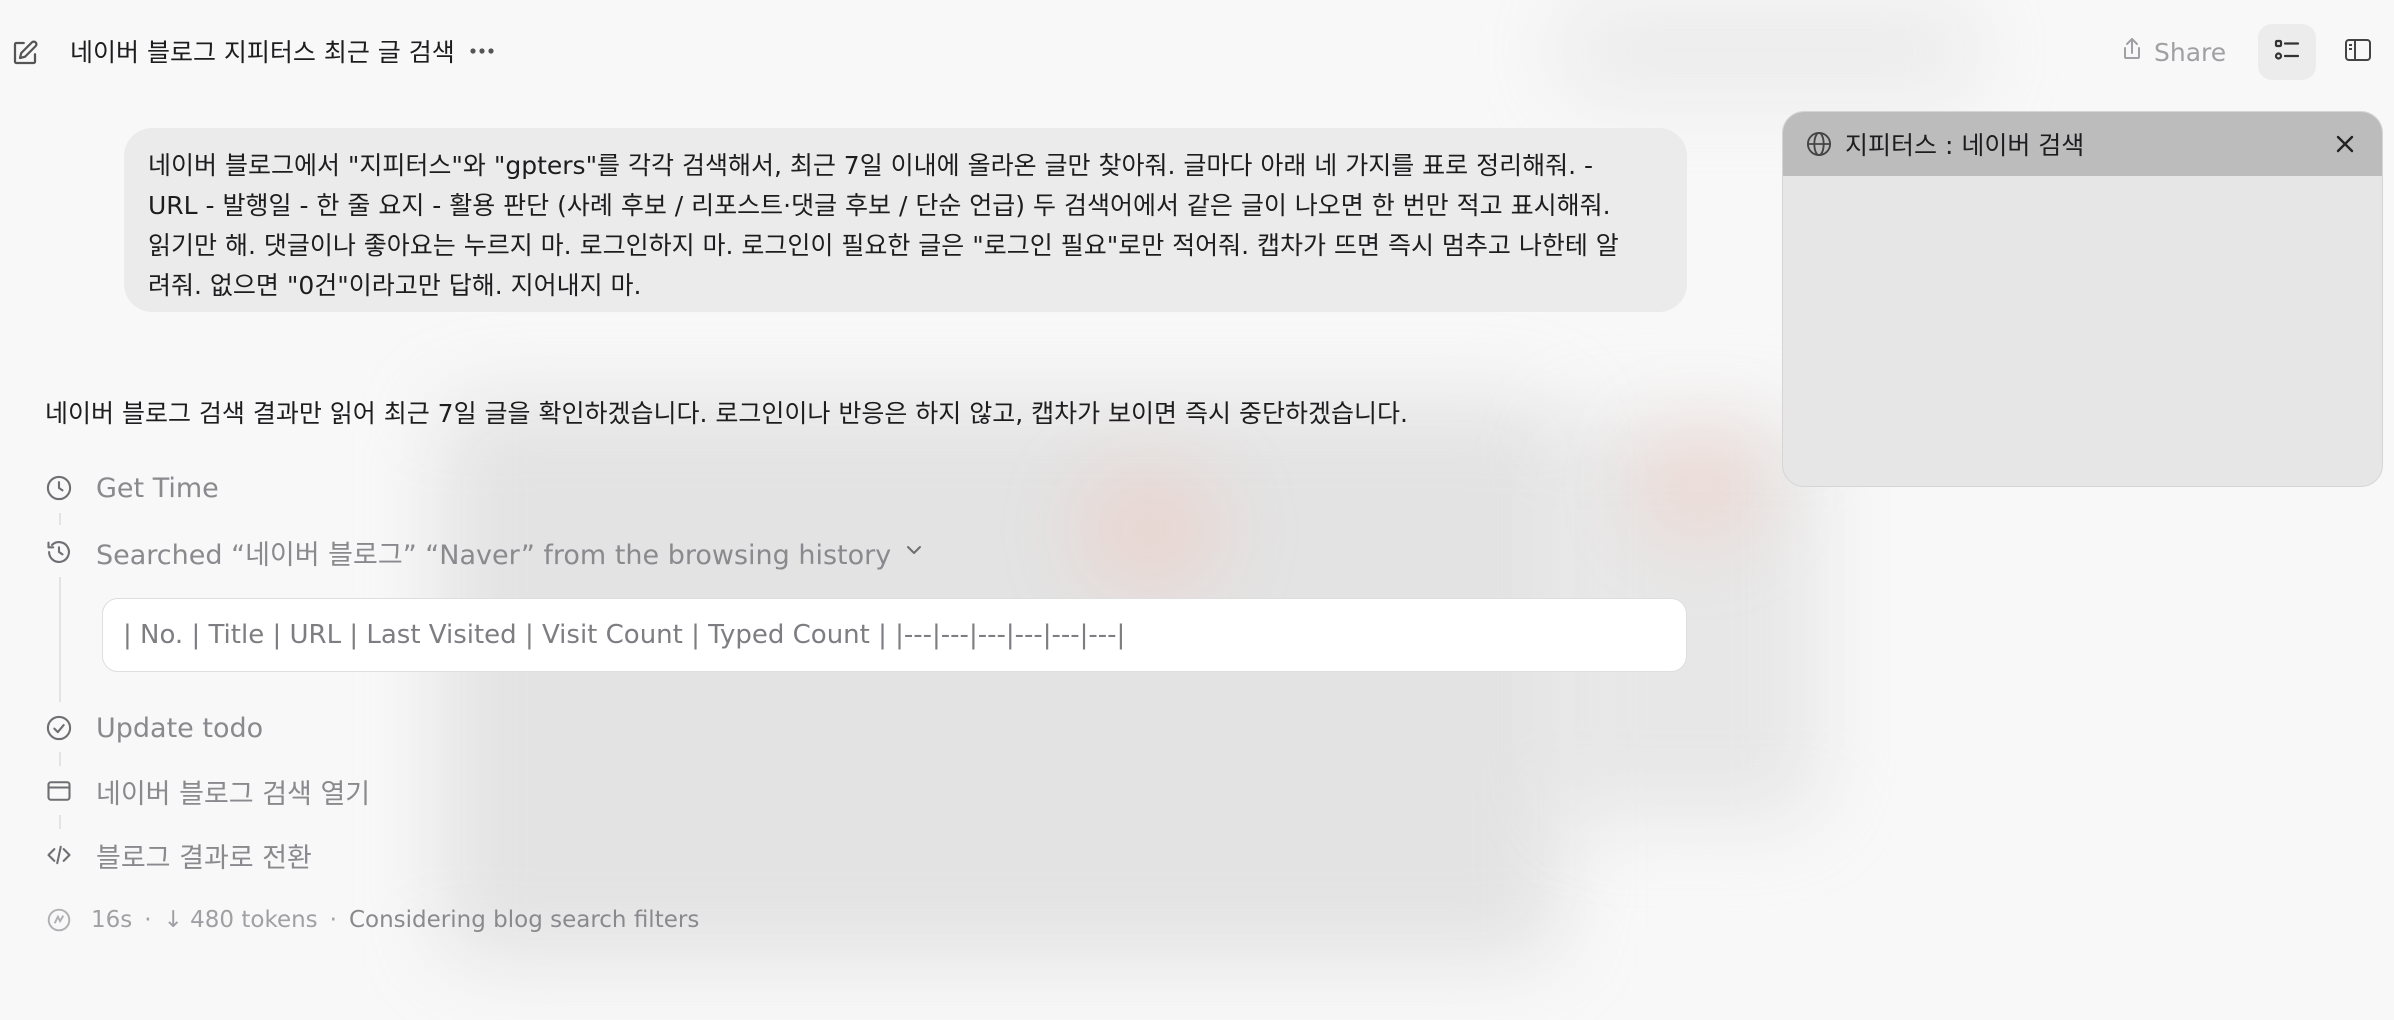  Describe the element at coordinates (59, 791) in the screenshot. I see `browser-window-icon` at that location.